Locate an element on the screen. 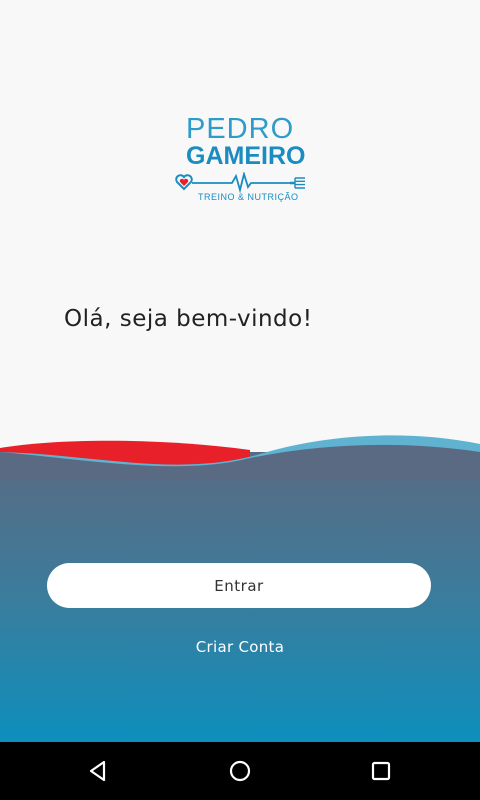 The width and height of the screenshot is (480, 800). recents-button is located at coordinates (381, 771).